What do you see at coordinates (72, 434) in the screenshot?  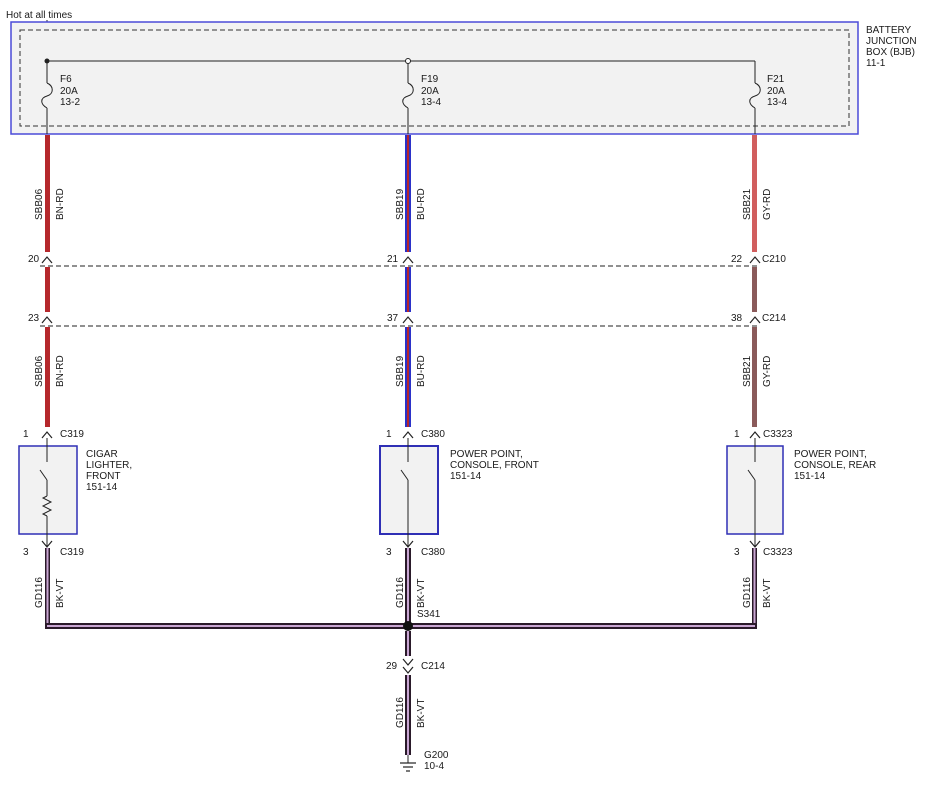 I see `device-1-top-conn: C319` at bounding box center [72, 434].